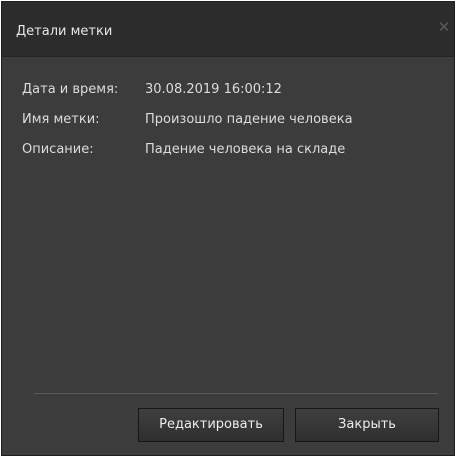 Image resolution: width=456 pixels, height=457 pixels. Describe the element at coordinates (444, 27) in the screenshot. I see `close-icon: ✕` at that location.